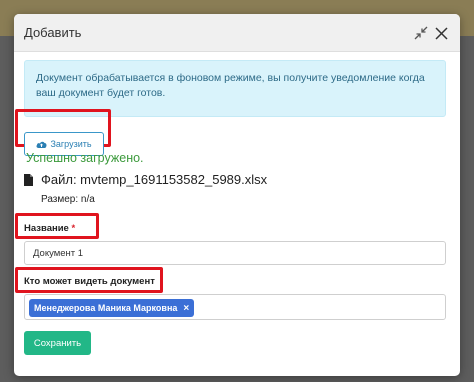 This screenshot has height=382, width=474. What do you see at coordinates (106, 308) in the screenshot?
I see `user-tag-label: Менеджерова Маника Марковна` at bounding box center [106, 308].